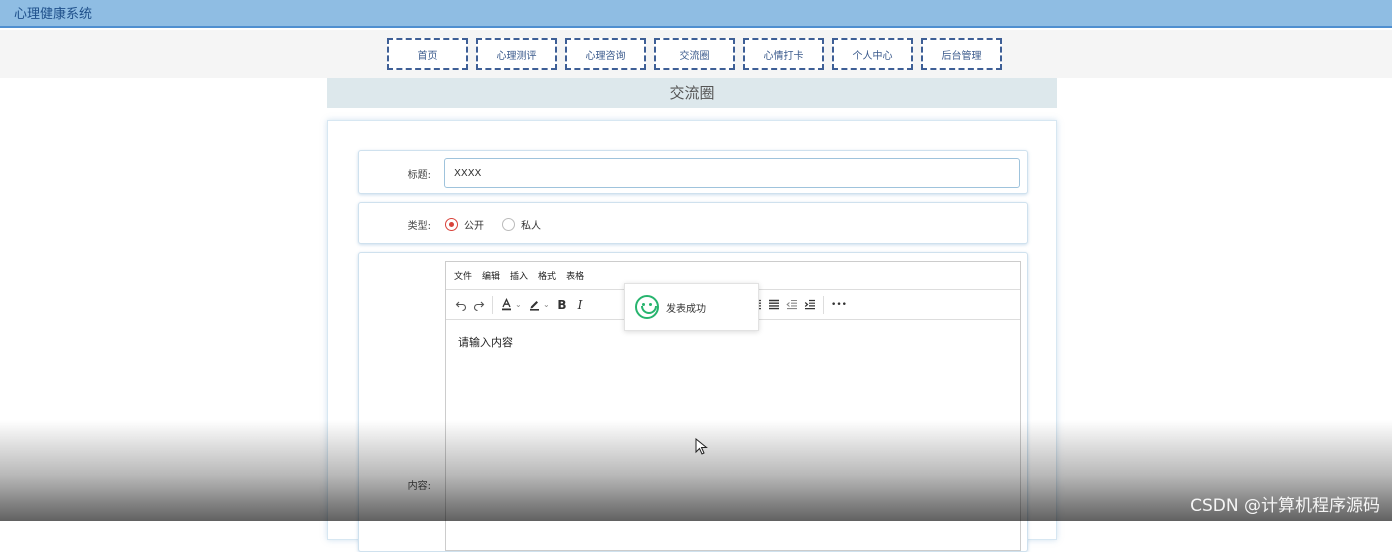  I want to click on title-row: 标题:, so click(693, 172).